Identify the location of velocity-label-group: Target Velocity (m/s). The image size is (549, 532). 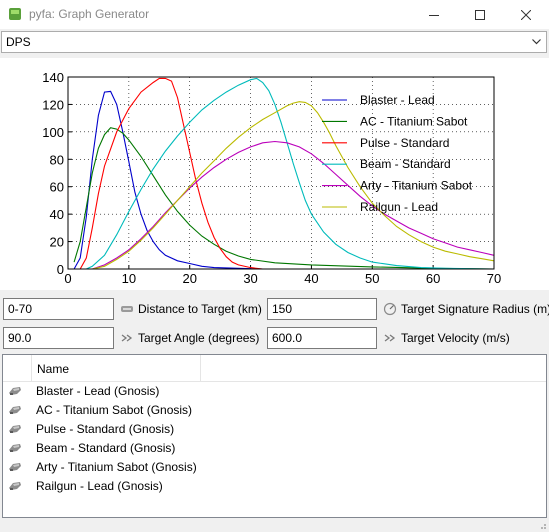
(446, 338).